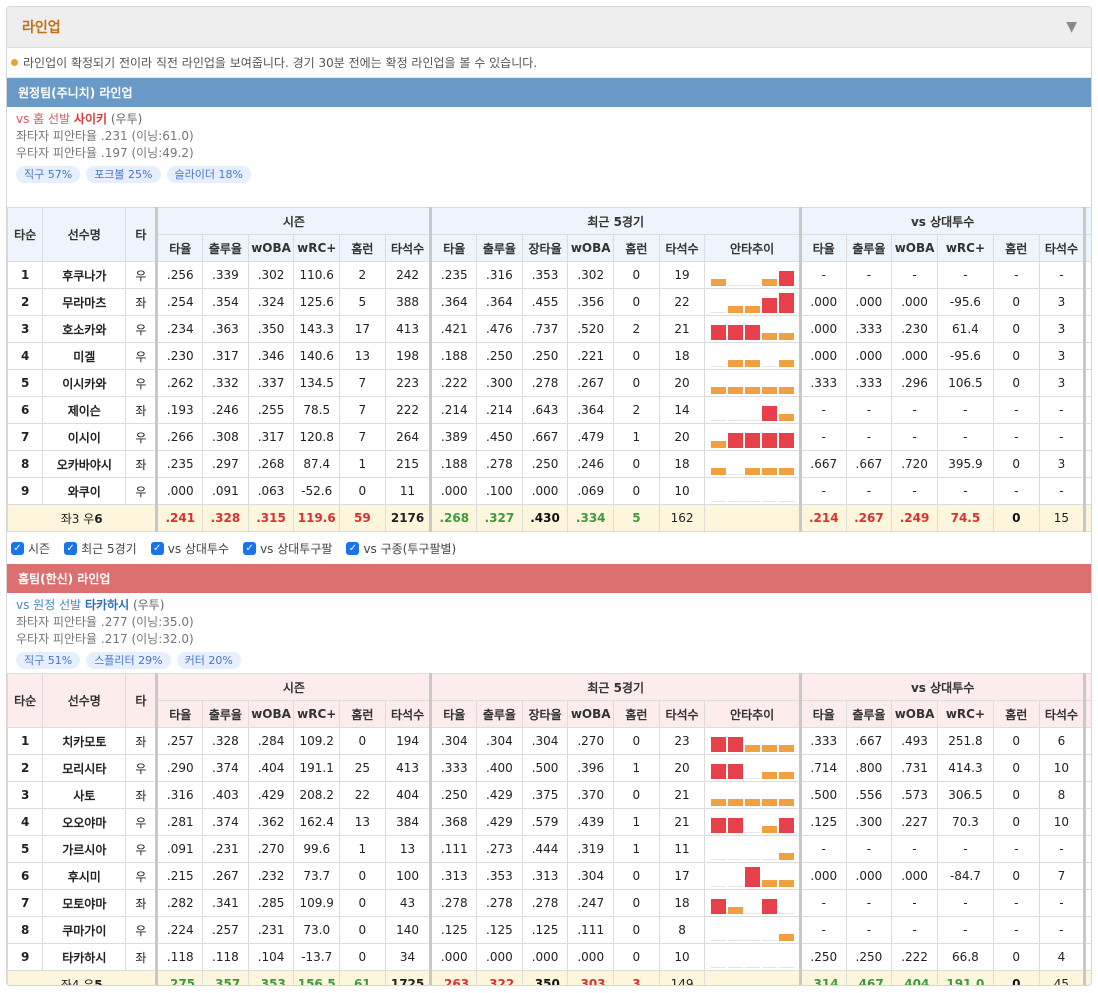  I want to click on player-name: 쿠마가이, so click(84, 930).